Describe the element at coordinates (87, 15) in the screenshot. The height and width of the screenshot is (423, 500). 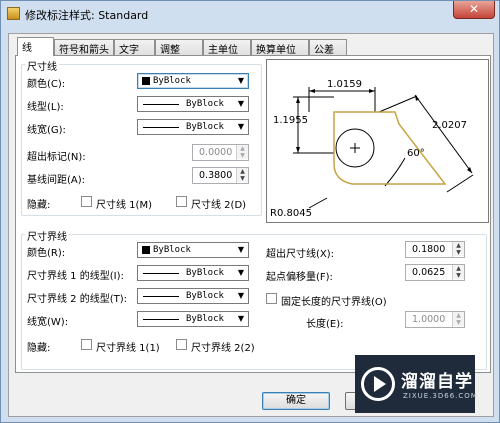
I see `window-title: 修改标注样式: Standard` at that location.